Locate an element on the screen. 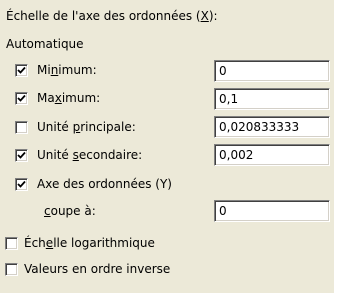 The height and width of the screenshot is (293, 340). crosses-at-field: 0 is located at coordinates (272, 211).